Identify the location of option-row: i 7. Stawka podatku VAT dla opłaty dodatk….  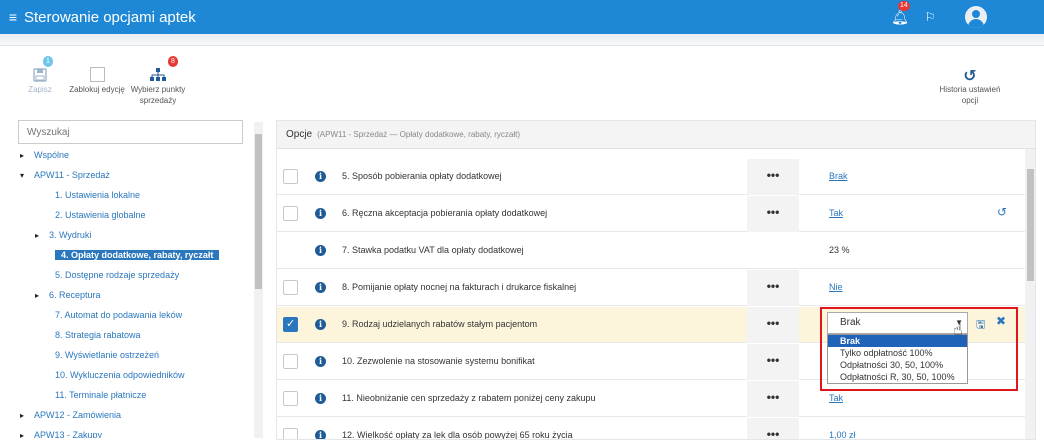
(651, 251).